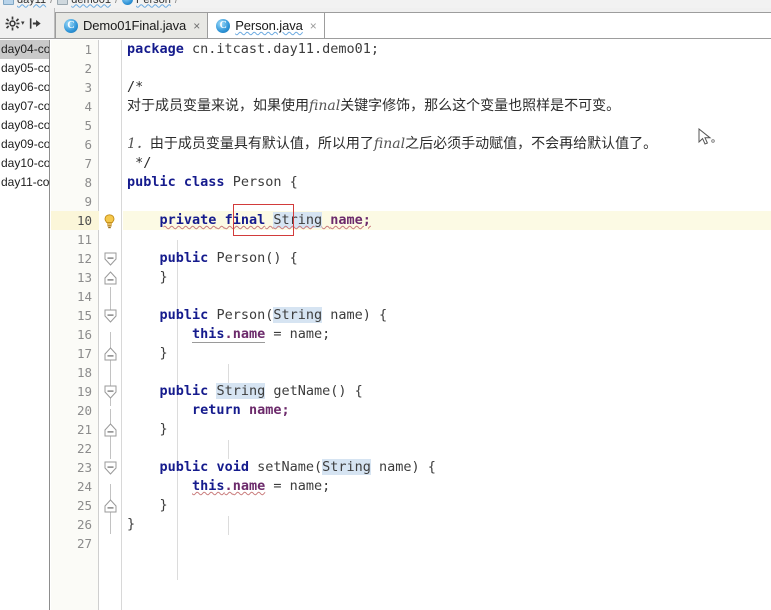 This screenshot has width=771, height=610. I want to click on code-line-20: return name;, so click(208, 410).